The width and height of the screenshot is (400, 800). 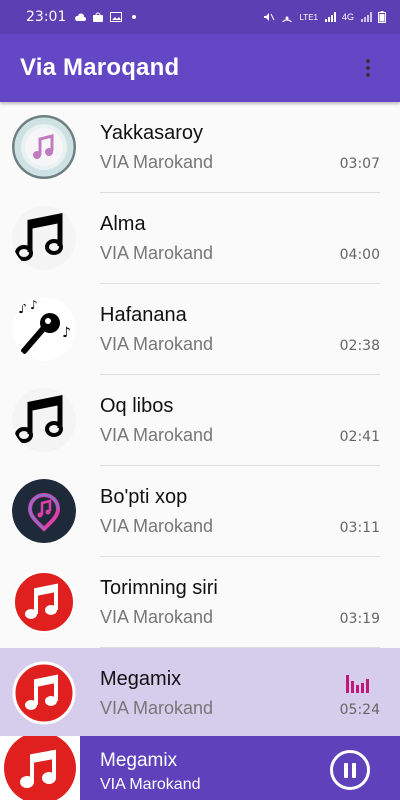 What do you see at coordinates (137, 406) in the screenshot?
I see `track-title: Oq libos` at bounding box center [137, 406].